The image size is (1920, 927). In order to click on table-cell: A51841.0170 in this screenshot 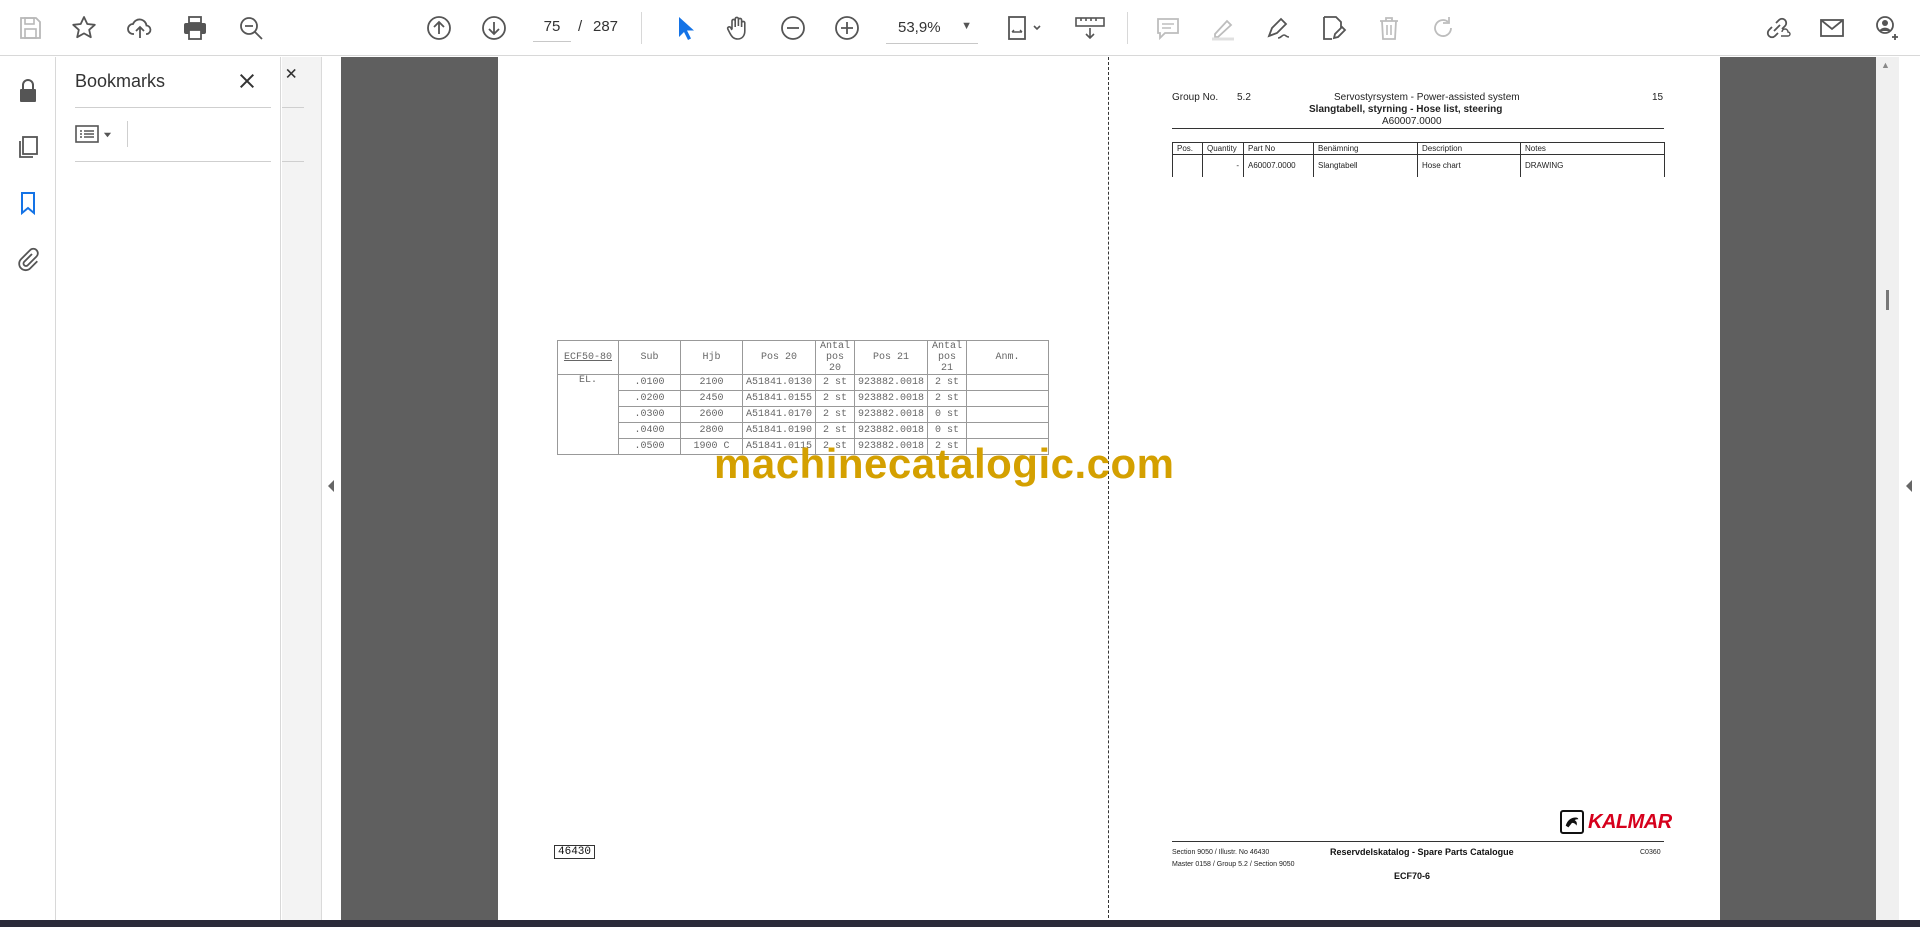, I will do `click(779, 414)`.